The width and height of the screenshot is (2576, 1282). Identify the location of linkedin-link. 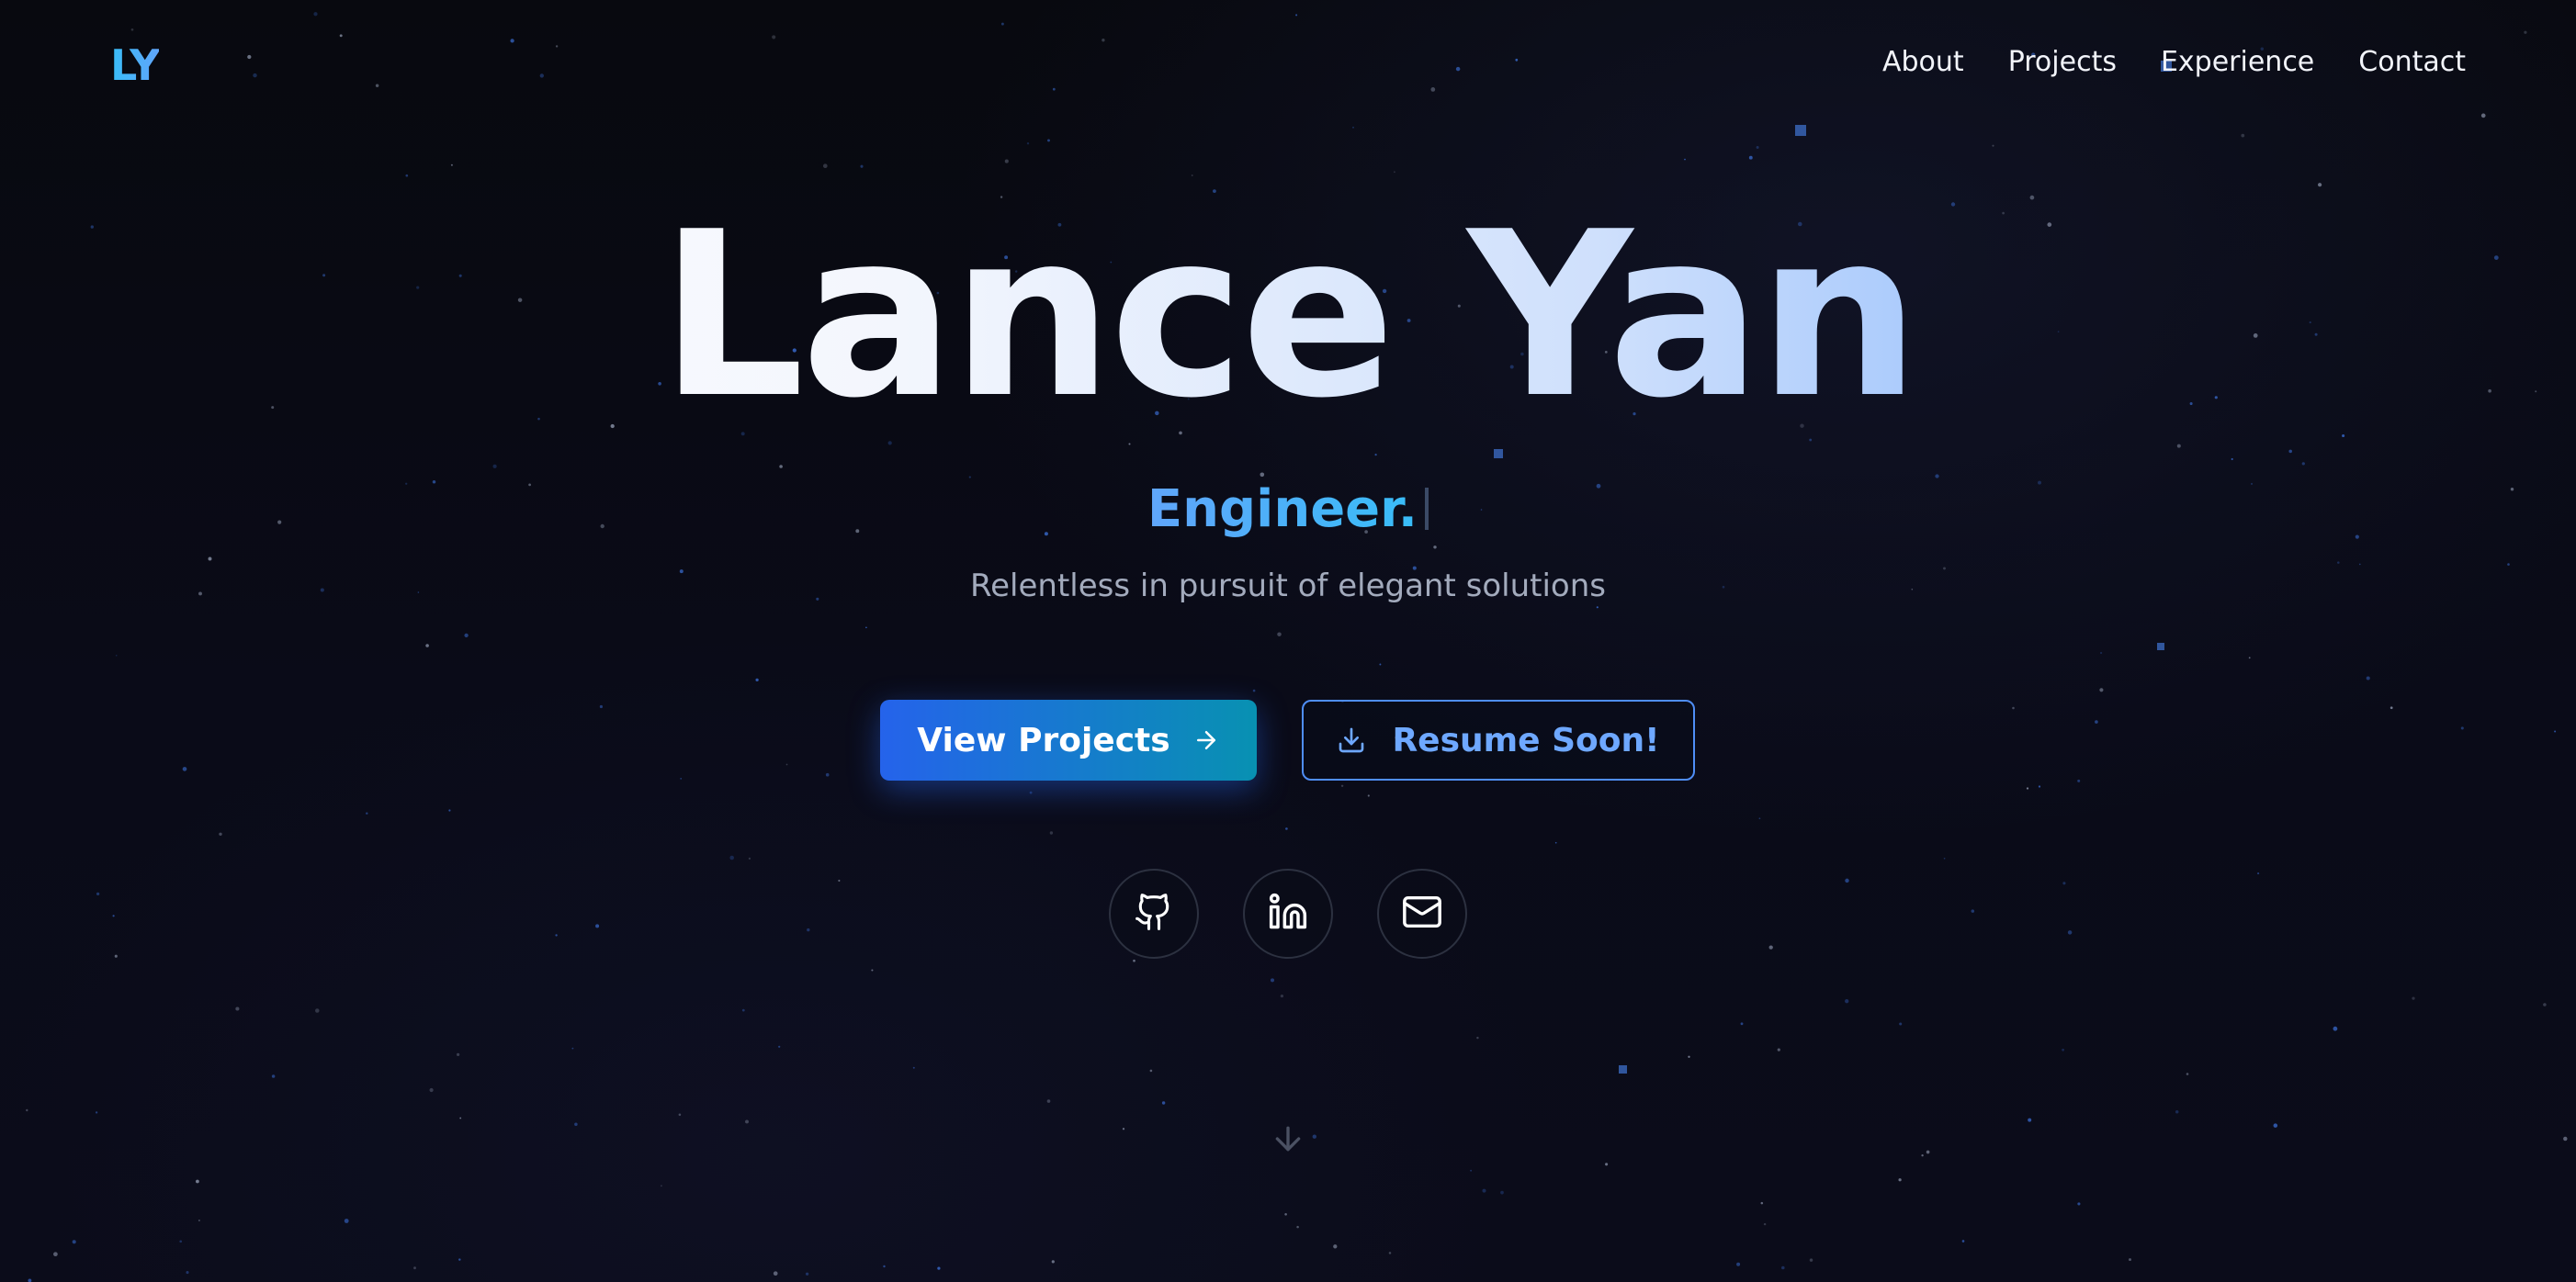
(1288, 914).